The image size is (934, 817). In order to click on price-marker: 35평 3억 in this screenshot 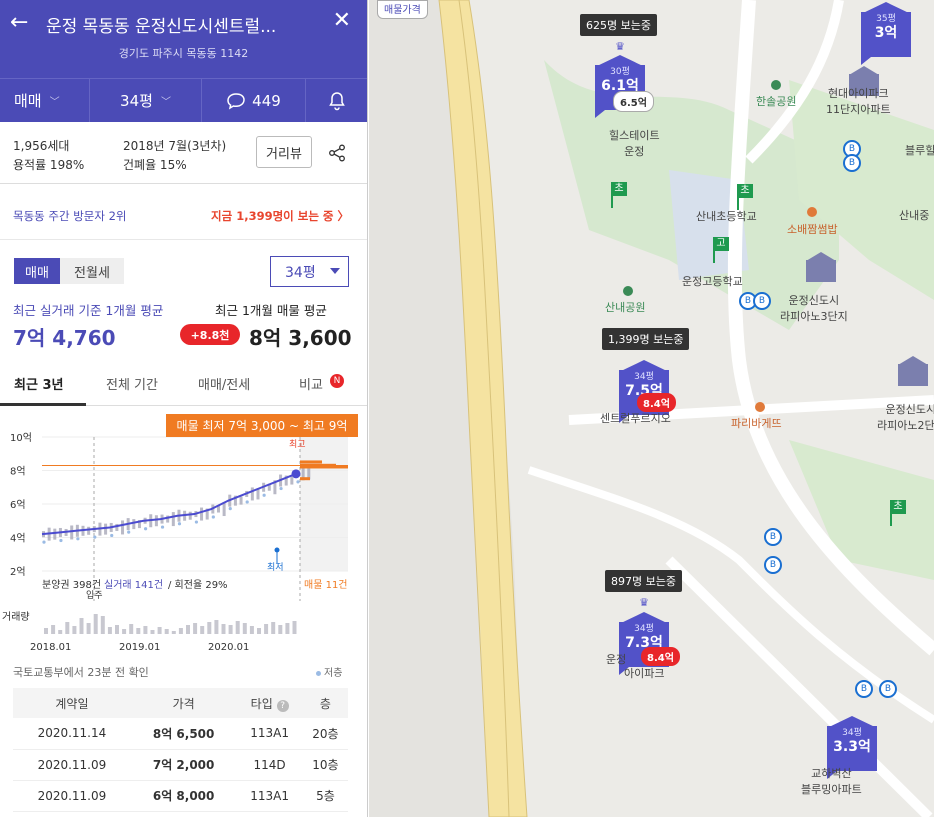, I will do `click(886, 33)`.